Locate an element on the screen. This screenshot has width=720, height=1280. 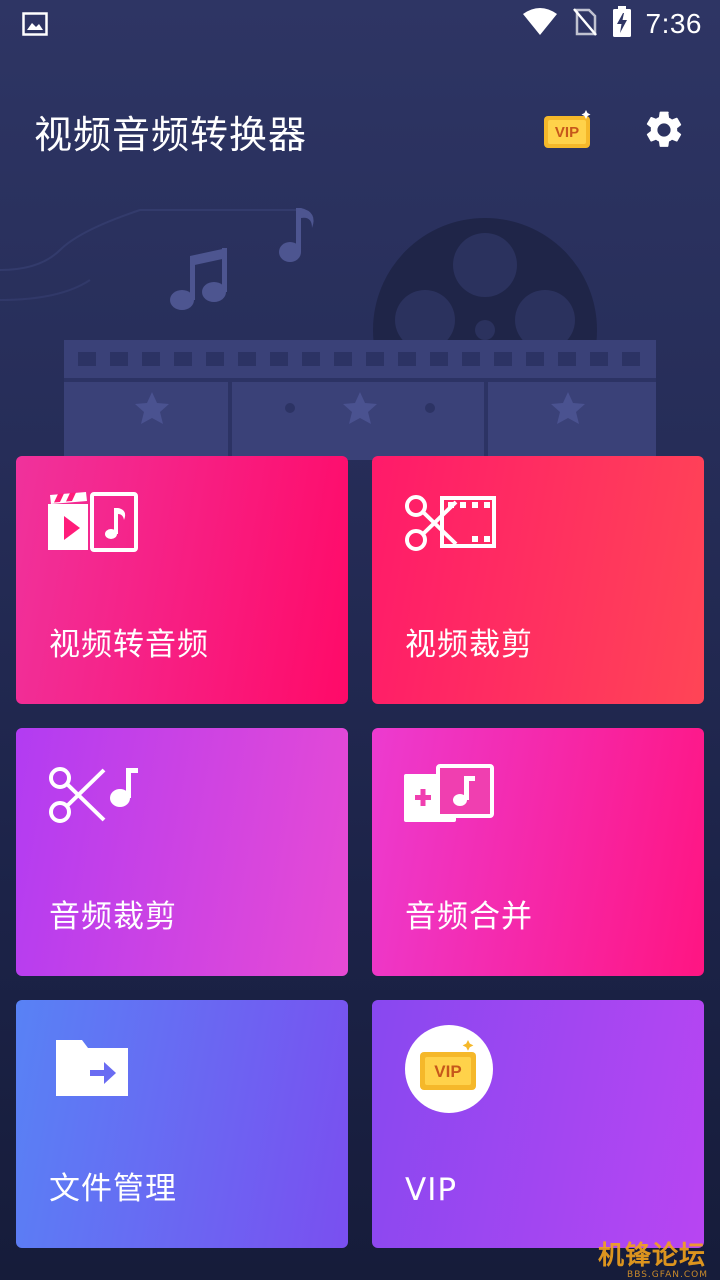
music-note-icon is located at coordinates (198, 279).